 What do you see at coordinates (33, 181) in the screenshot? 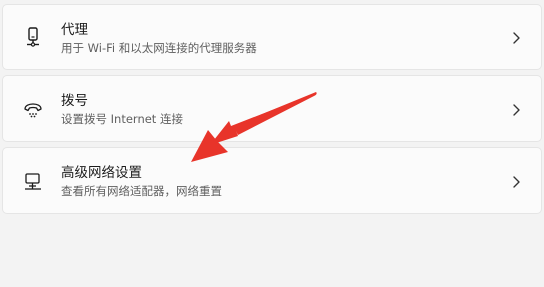
I see `network-adapter-icon` at bounding box center [33, 181].